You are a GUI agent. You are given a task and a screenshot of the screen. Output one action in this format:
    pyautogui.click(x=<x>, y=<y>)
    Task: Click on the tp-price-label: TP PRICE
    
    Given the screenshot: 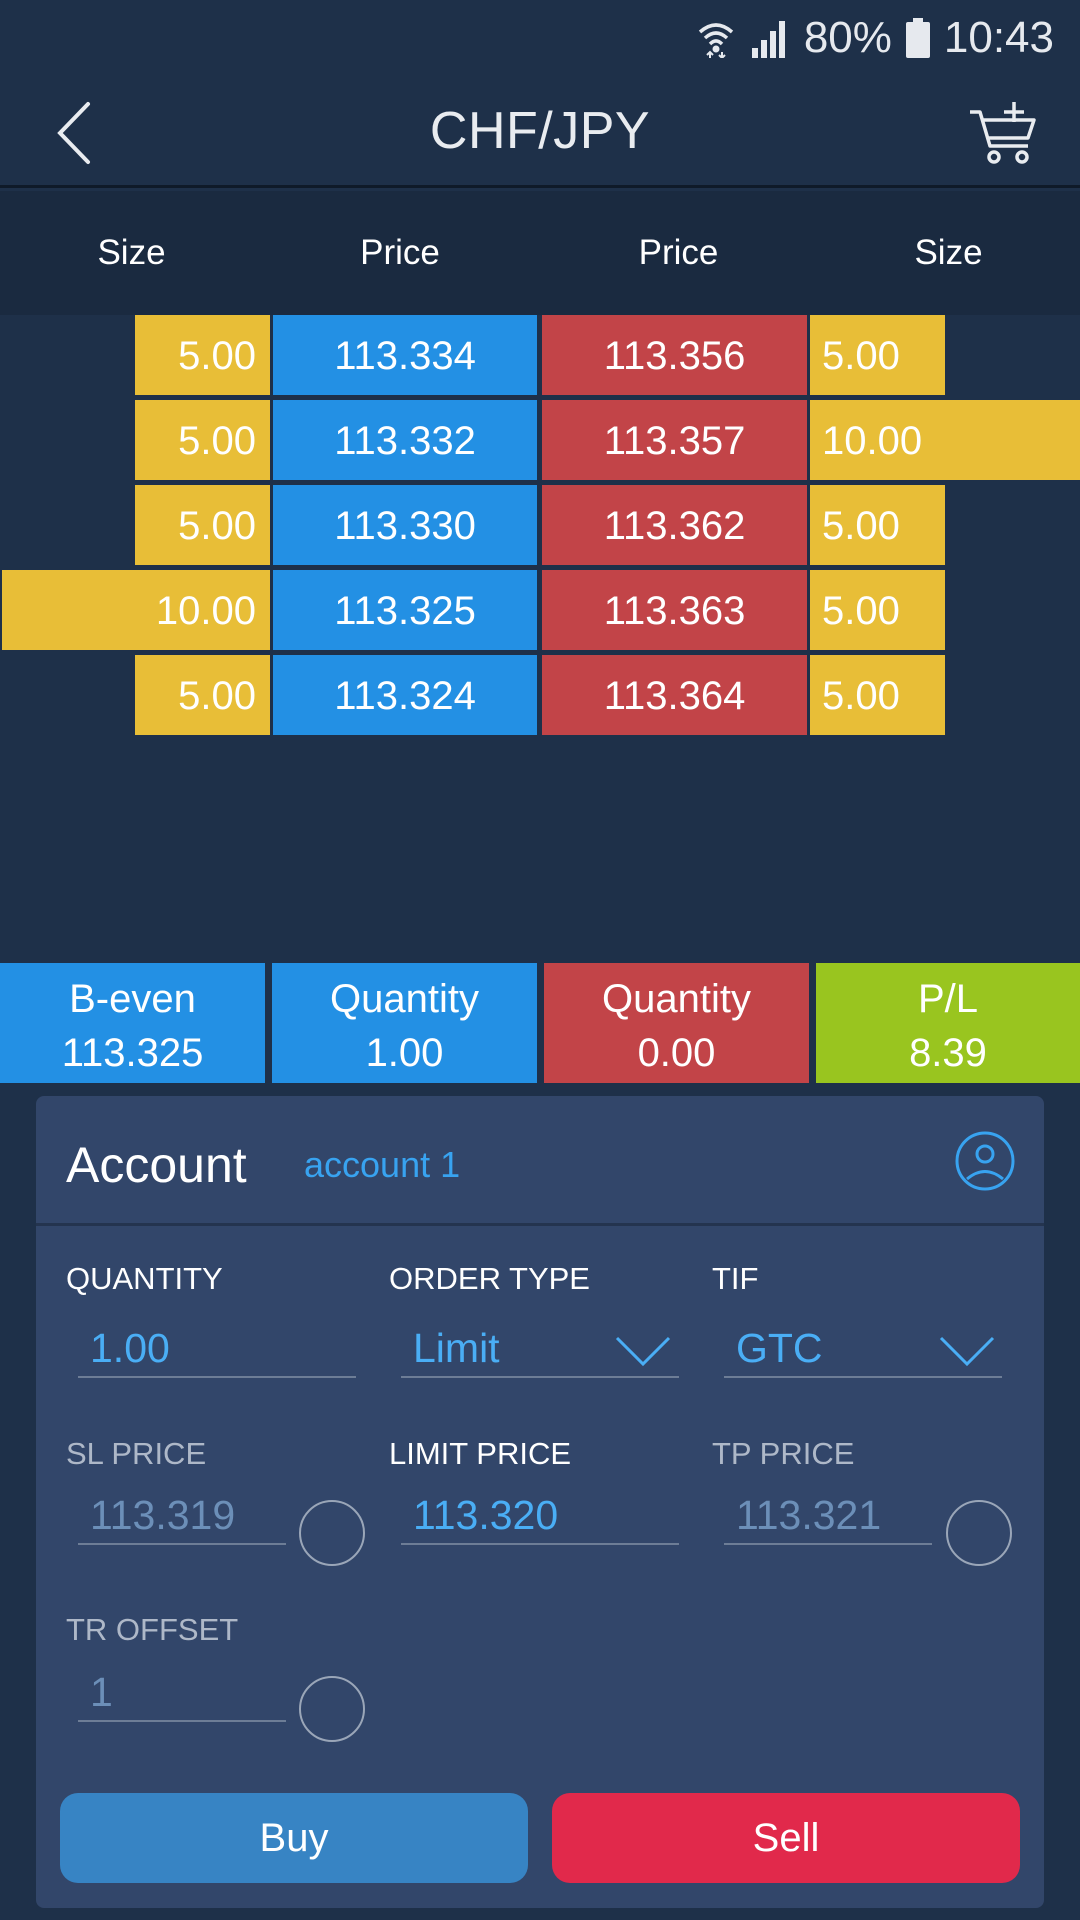 What is the action you would take?
    pyautogui.click(x=783, y=1453)
    